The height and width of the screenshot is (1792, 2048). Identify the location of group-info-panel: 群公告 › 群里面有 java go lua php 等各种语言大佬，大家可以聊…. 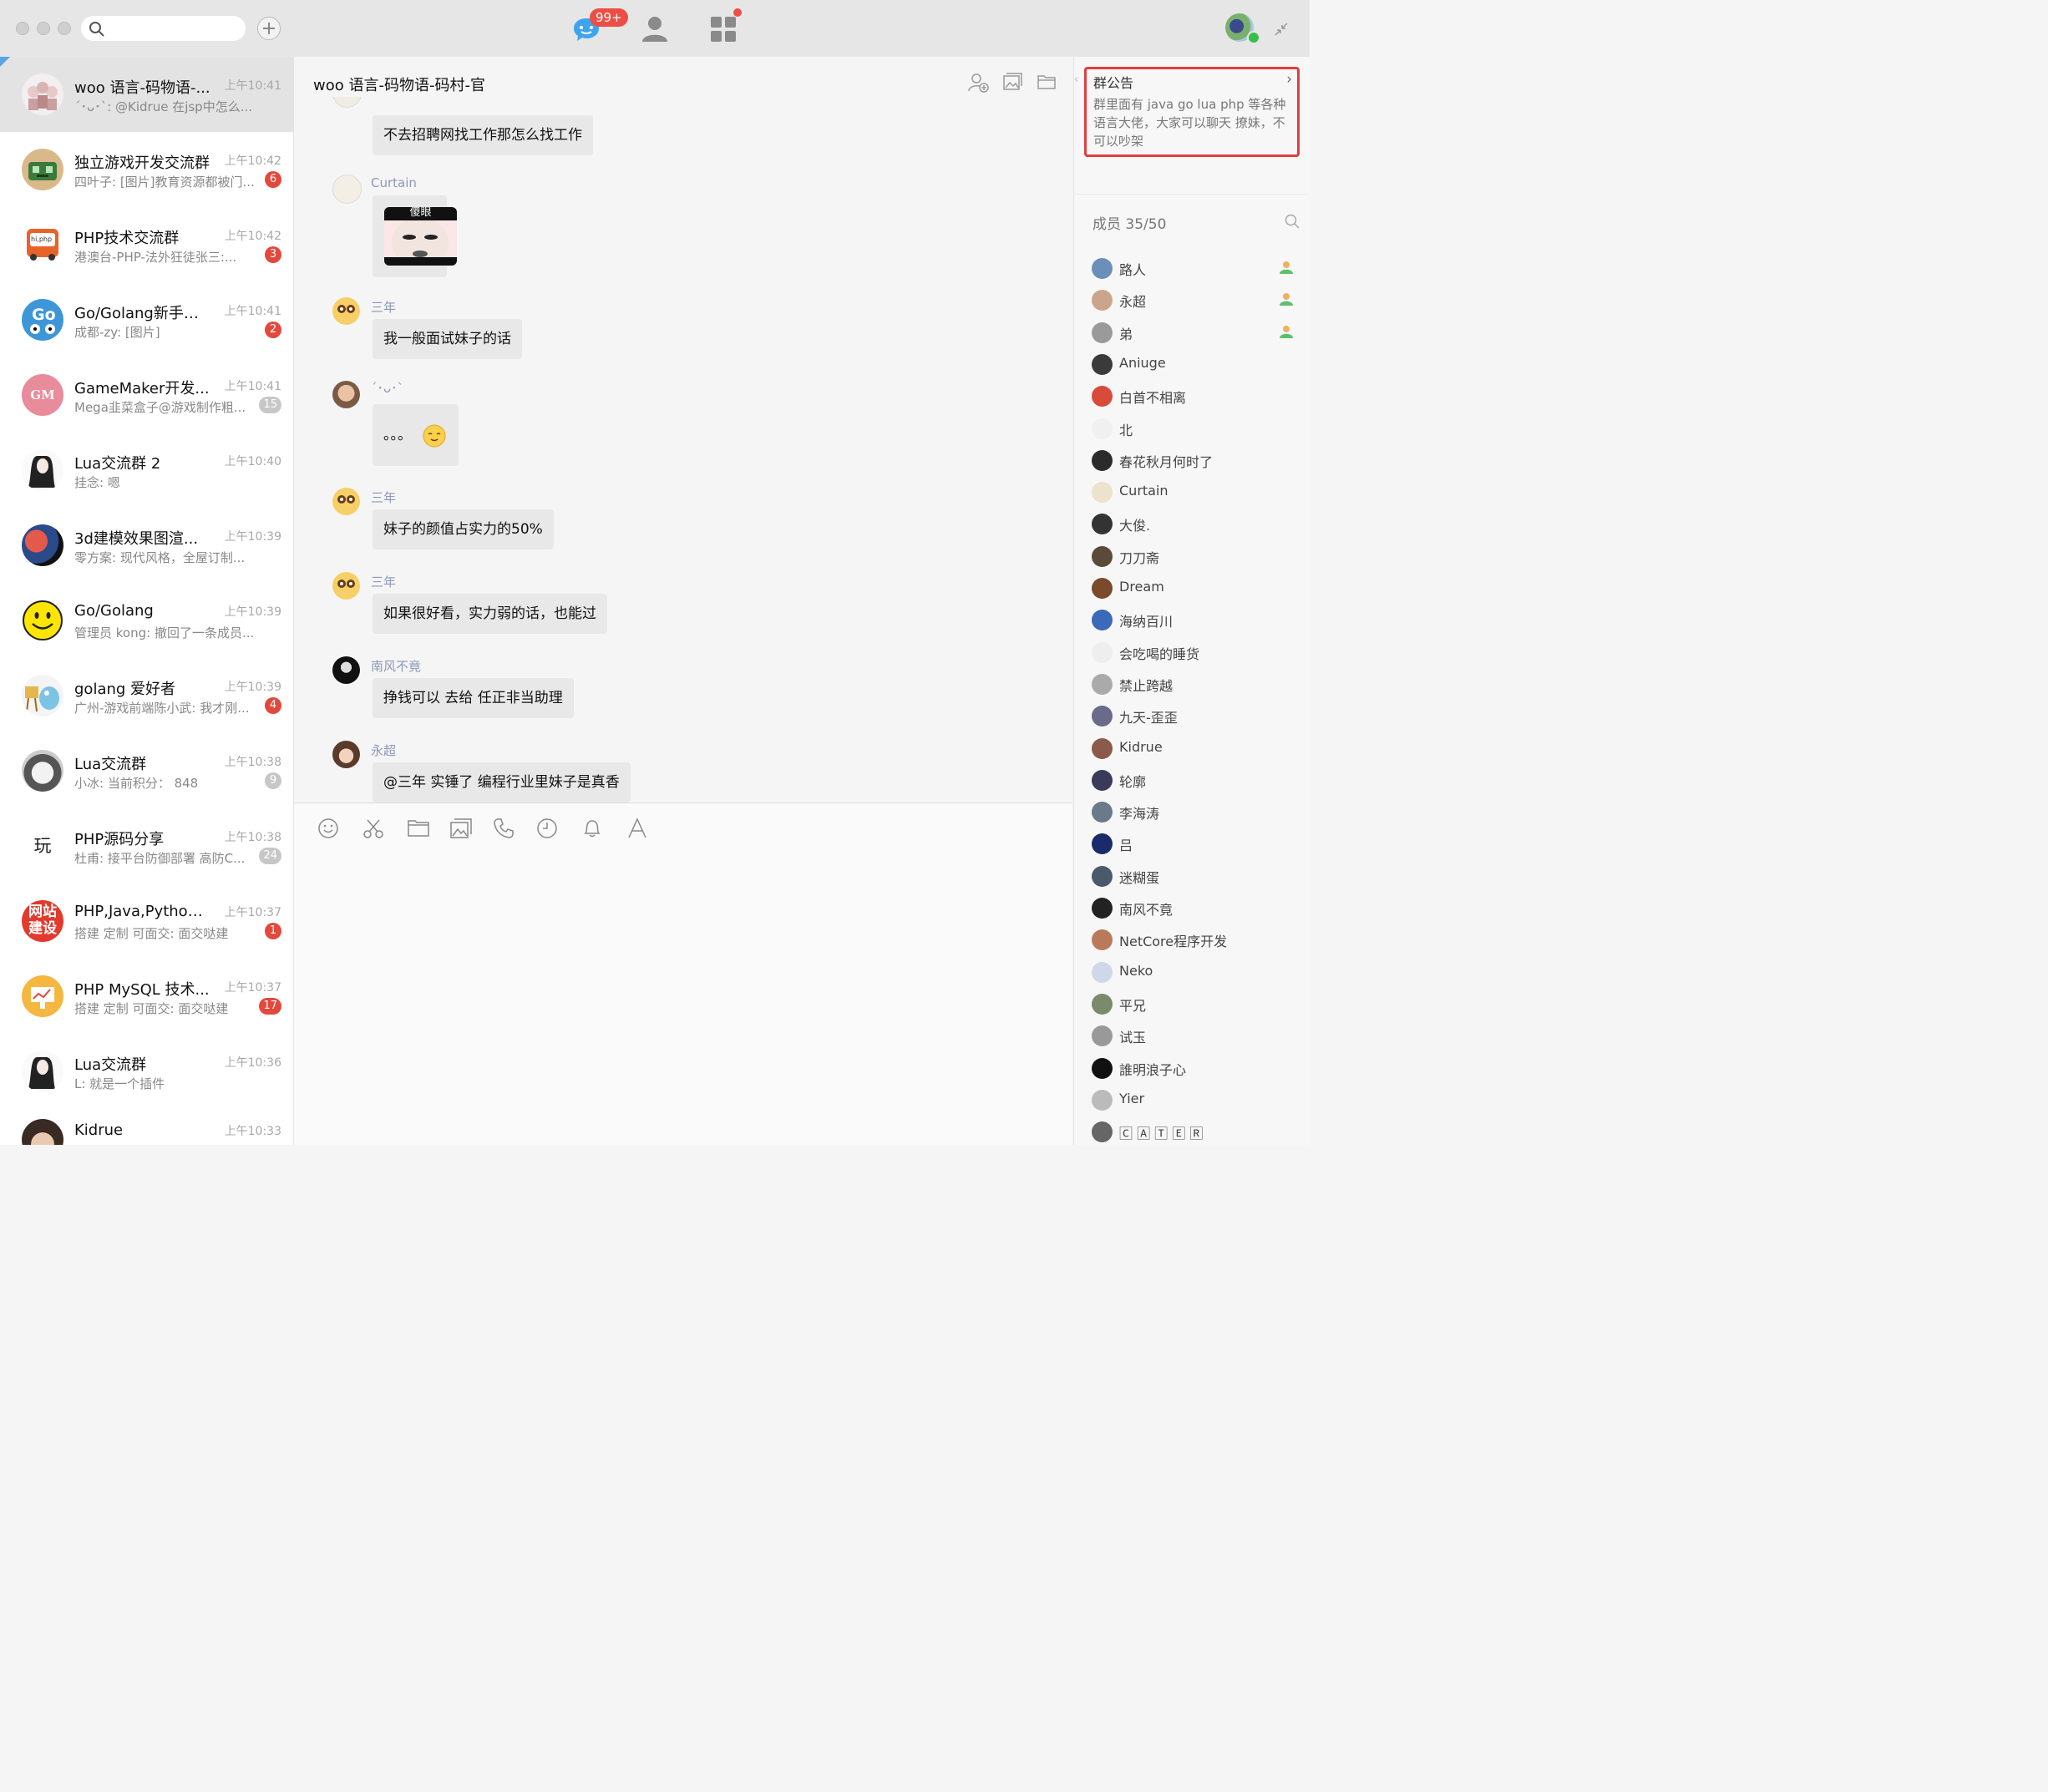
(1191, 601).